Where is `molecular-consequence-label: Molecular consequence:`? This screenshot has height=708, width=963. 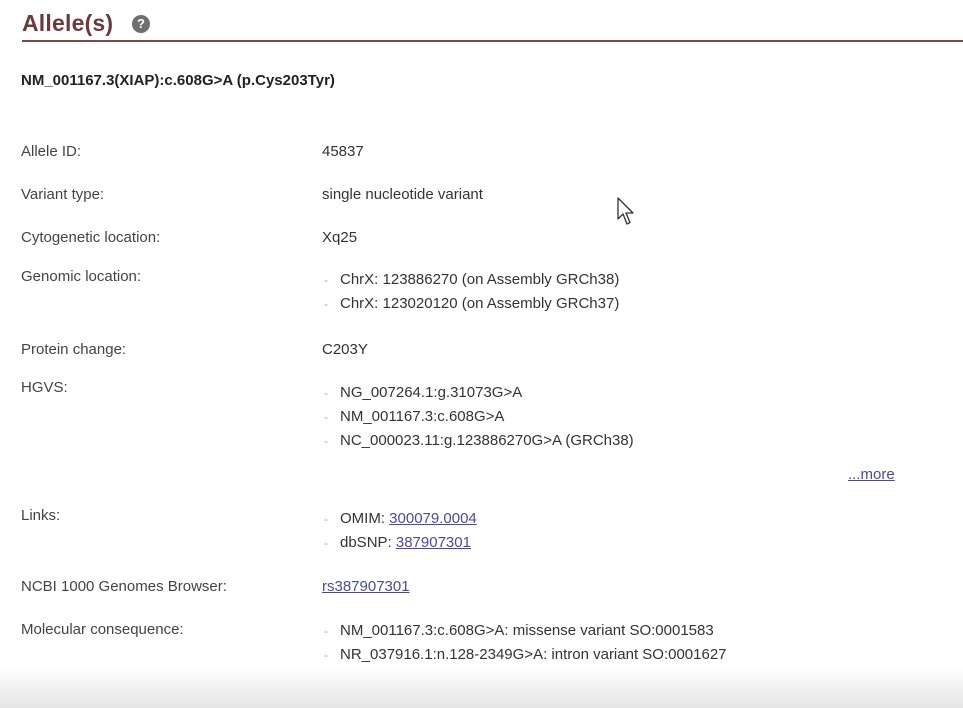
molecular-consequence-label: Molecular consequence: is located at coordinates (102, 629).